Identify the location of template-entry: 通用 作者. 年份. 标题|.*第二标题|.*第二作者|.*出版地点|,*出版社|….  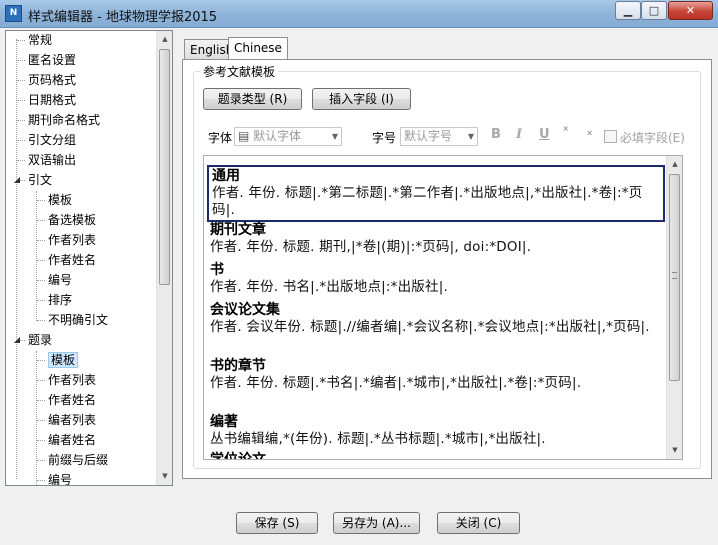
(436, 193).